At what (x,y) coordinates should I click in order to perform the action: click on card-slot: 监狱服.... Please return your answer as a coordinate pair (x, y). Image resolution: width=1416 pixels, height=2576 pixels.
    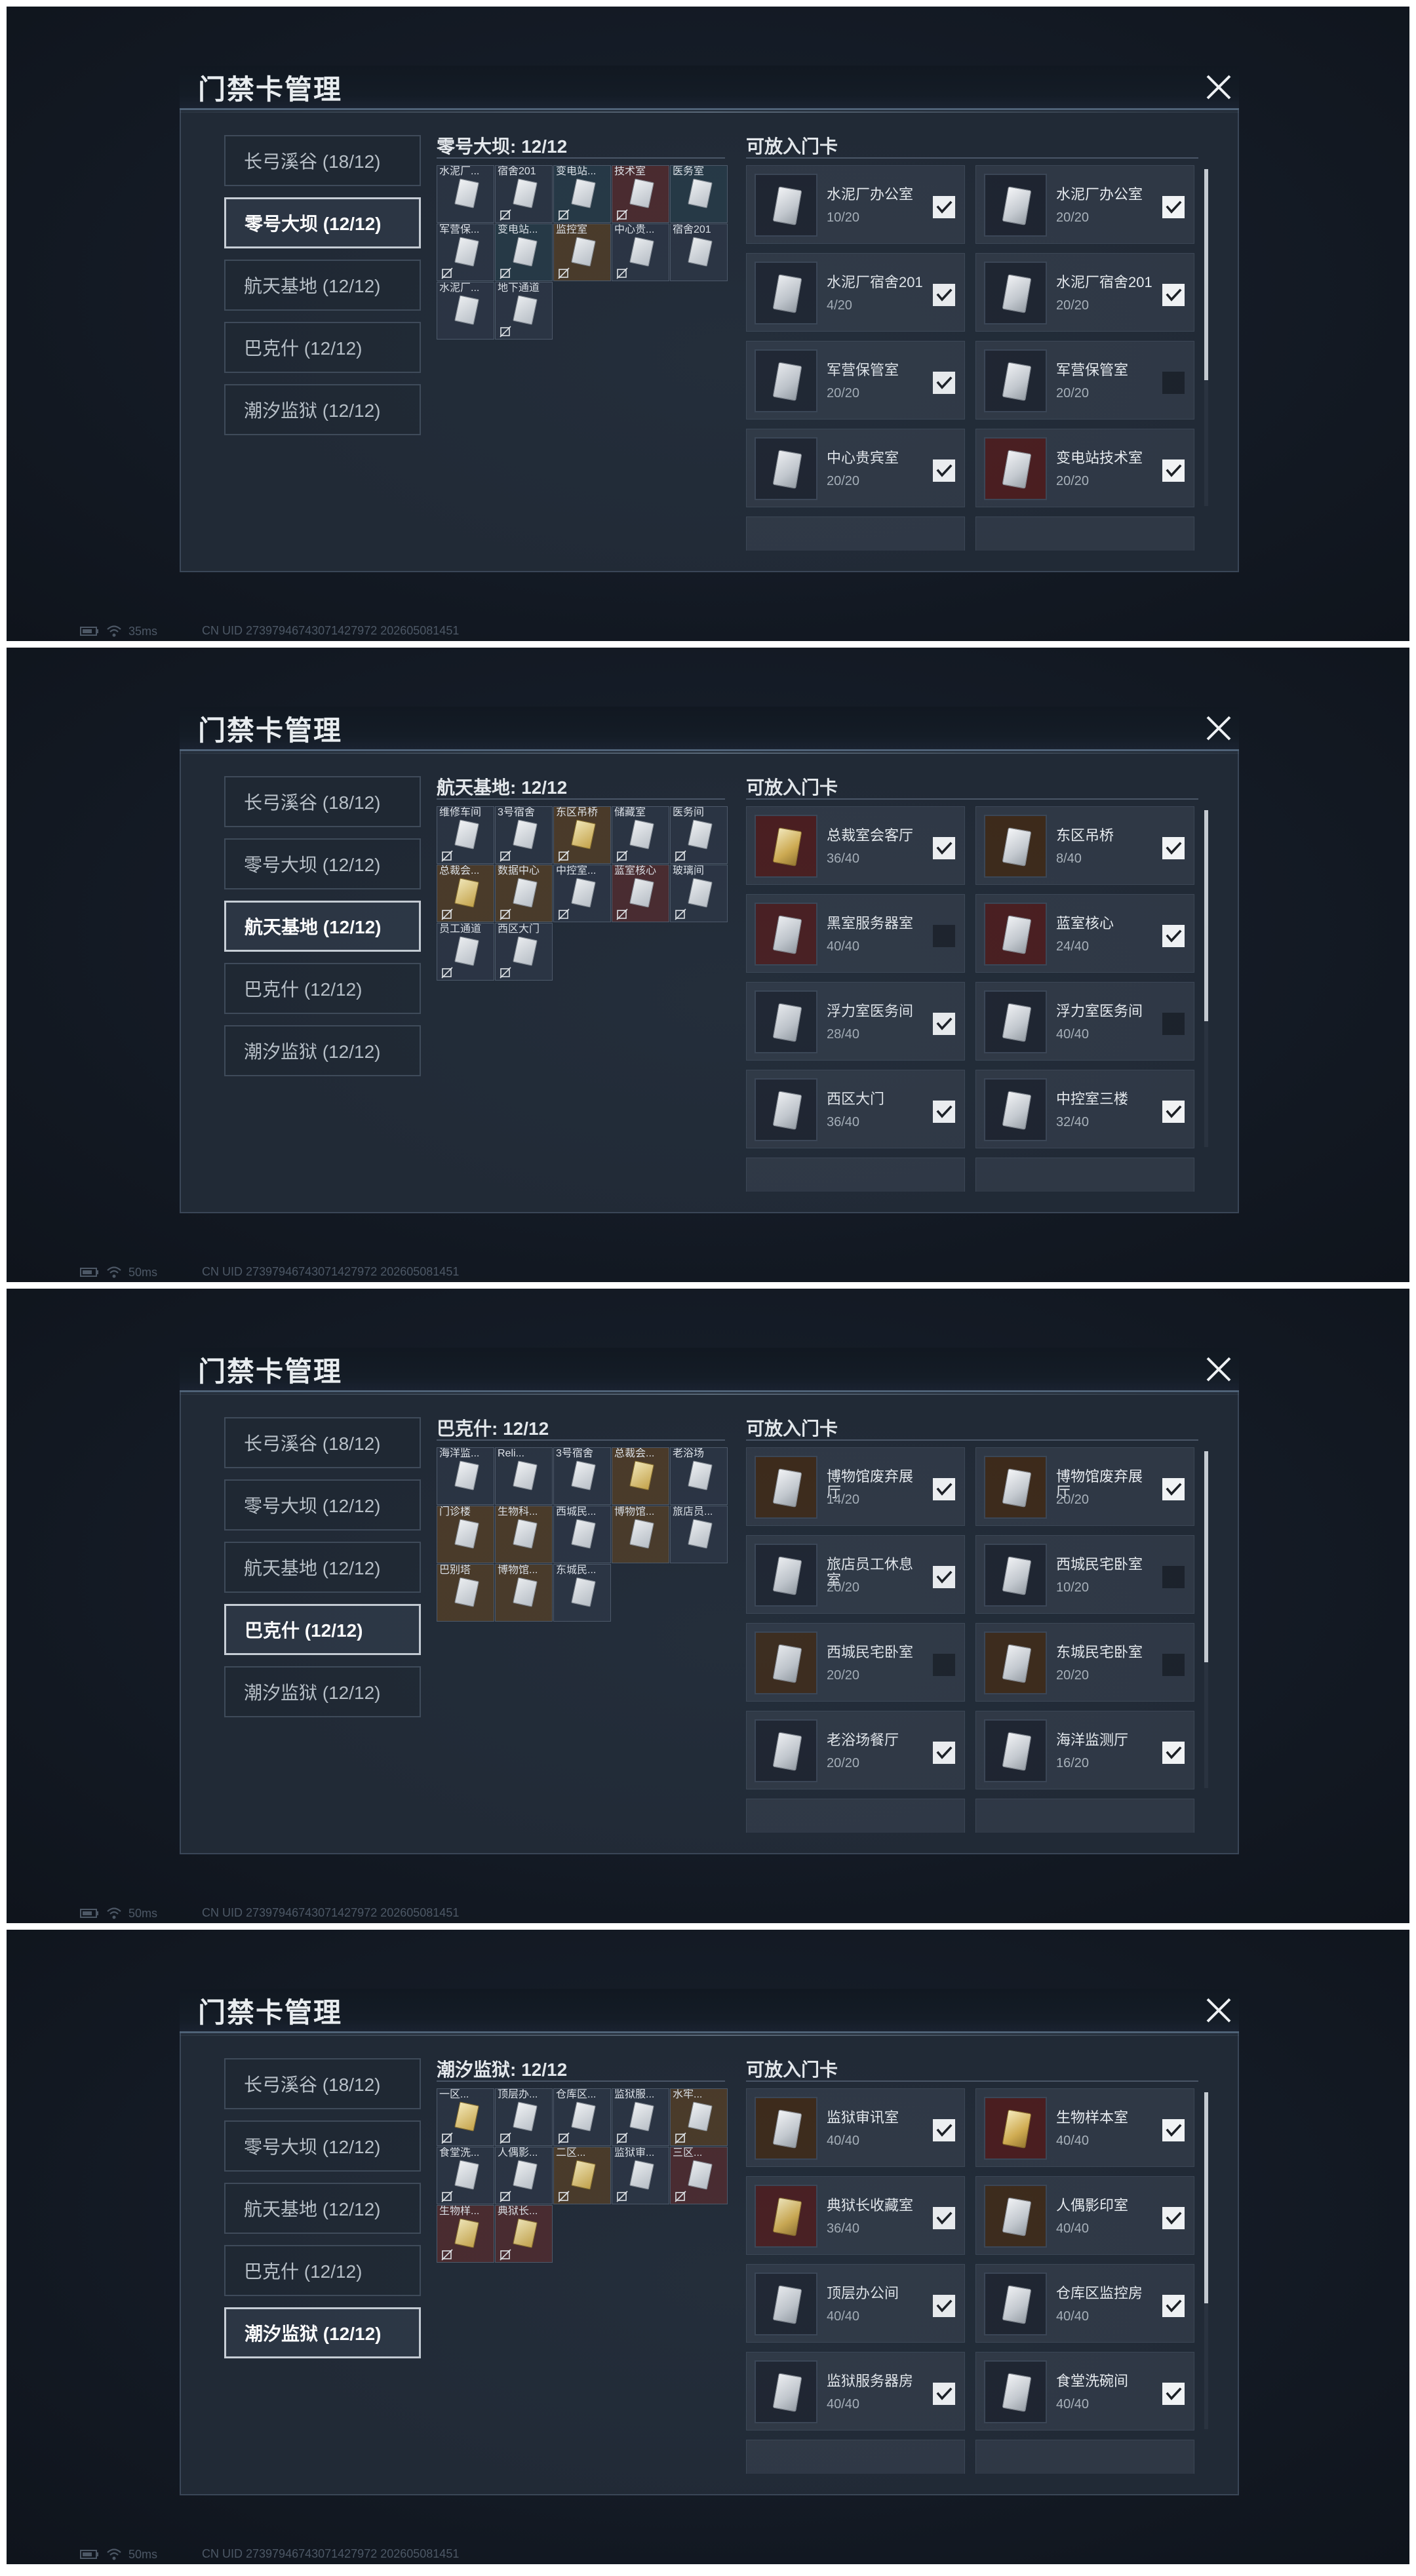
    Looking at the image, I should click on (640, 2117).